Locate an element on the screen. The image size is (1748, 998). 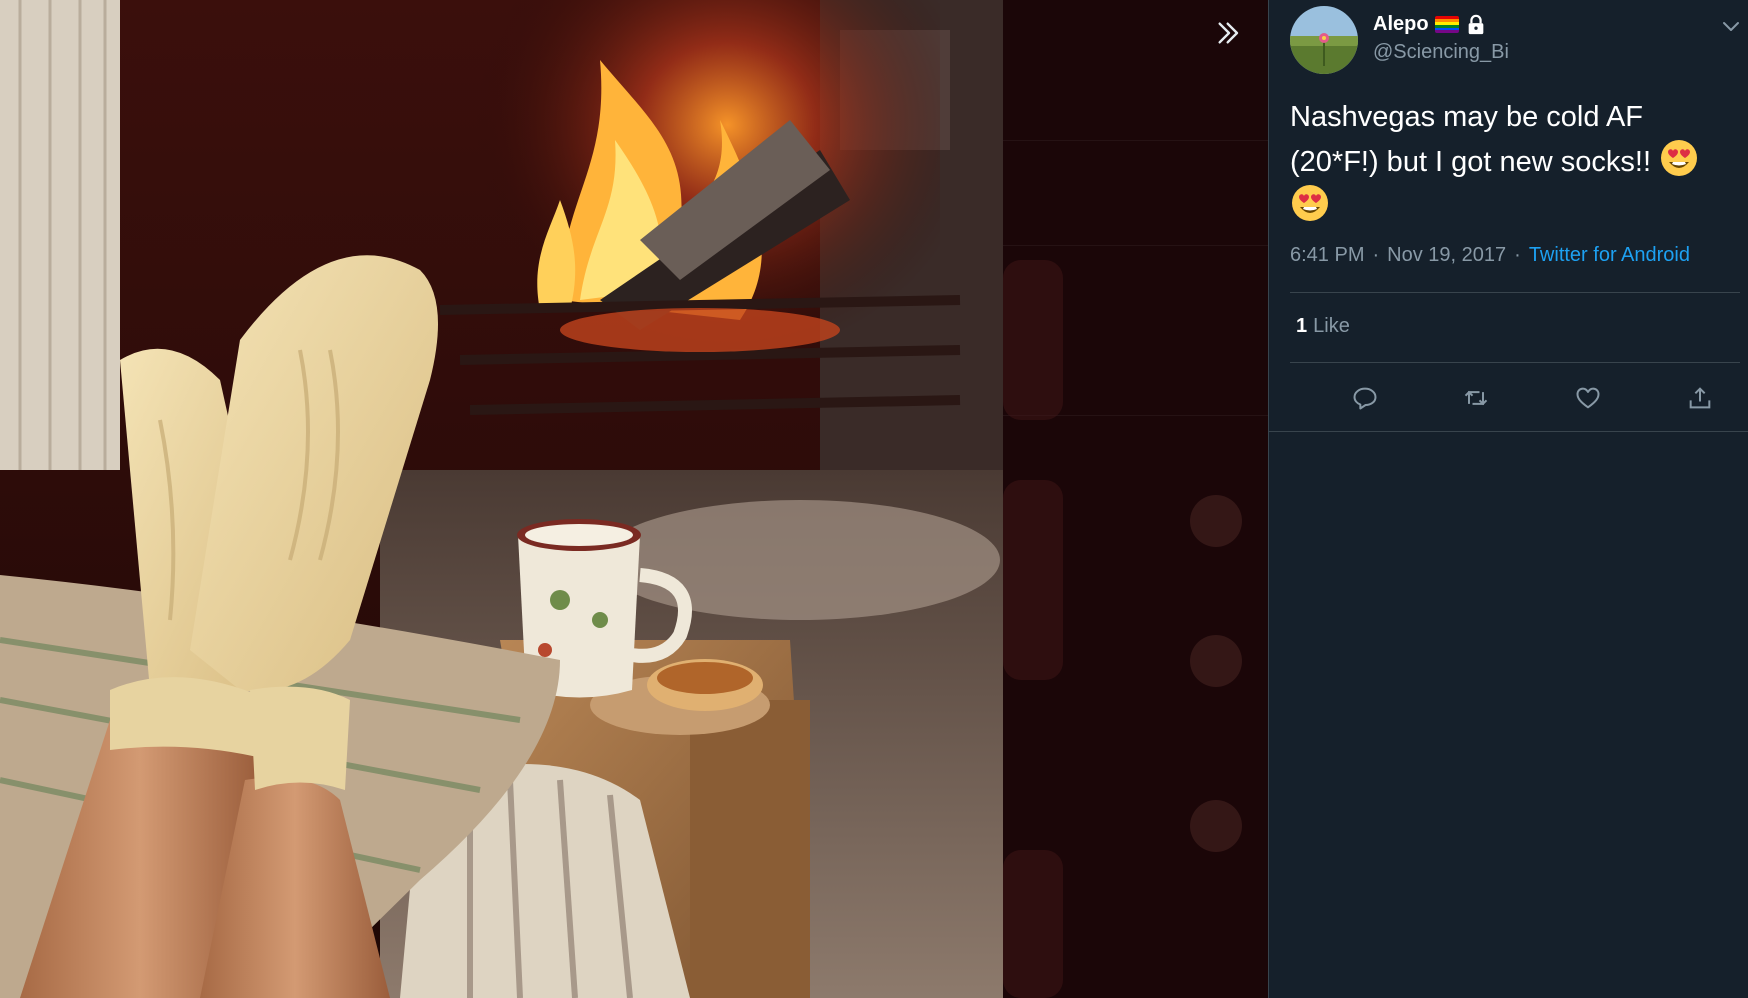
tweet-action-bar is located at coordinates (1508, 398).